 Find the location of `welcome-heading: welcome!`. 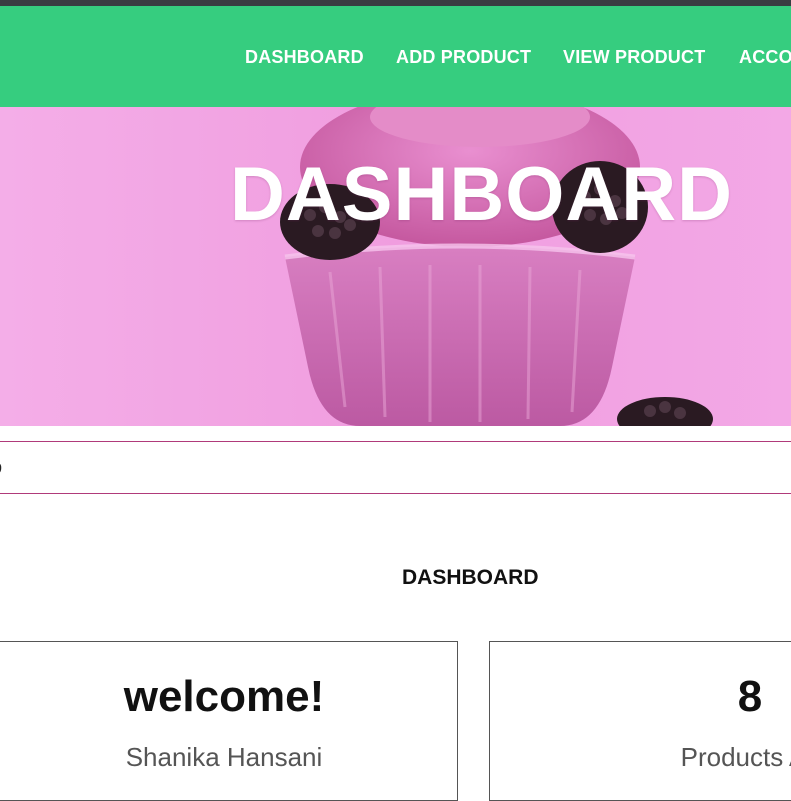

welcome-heading: welcome! is located at coordinates (224, 696).